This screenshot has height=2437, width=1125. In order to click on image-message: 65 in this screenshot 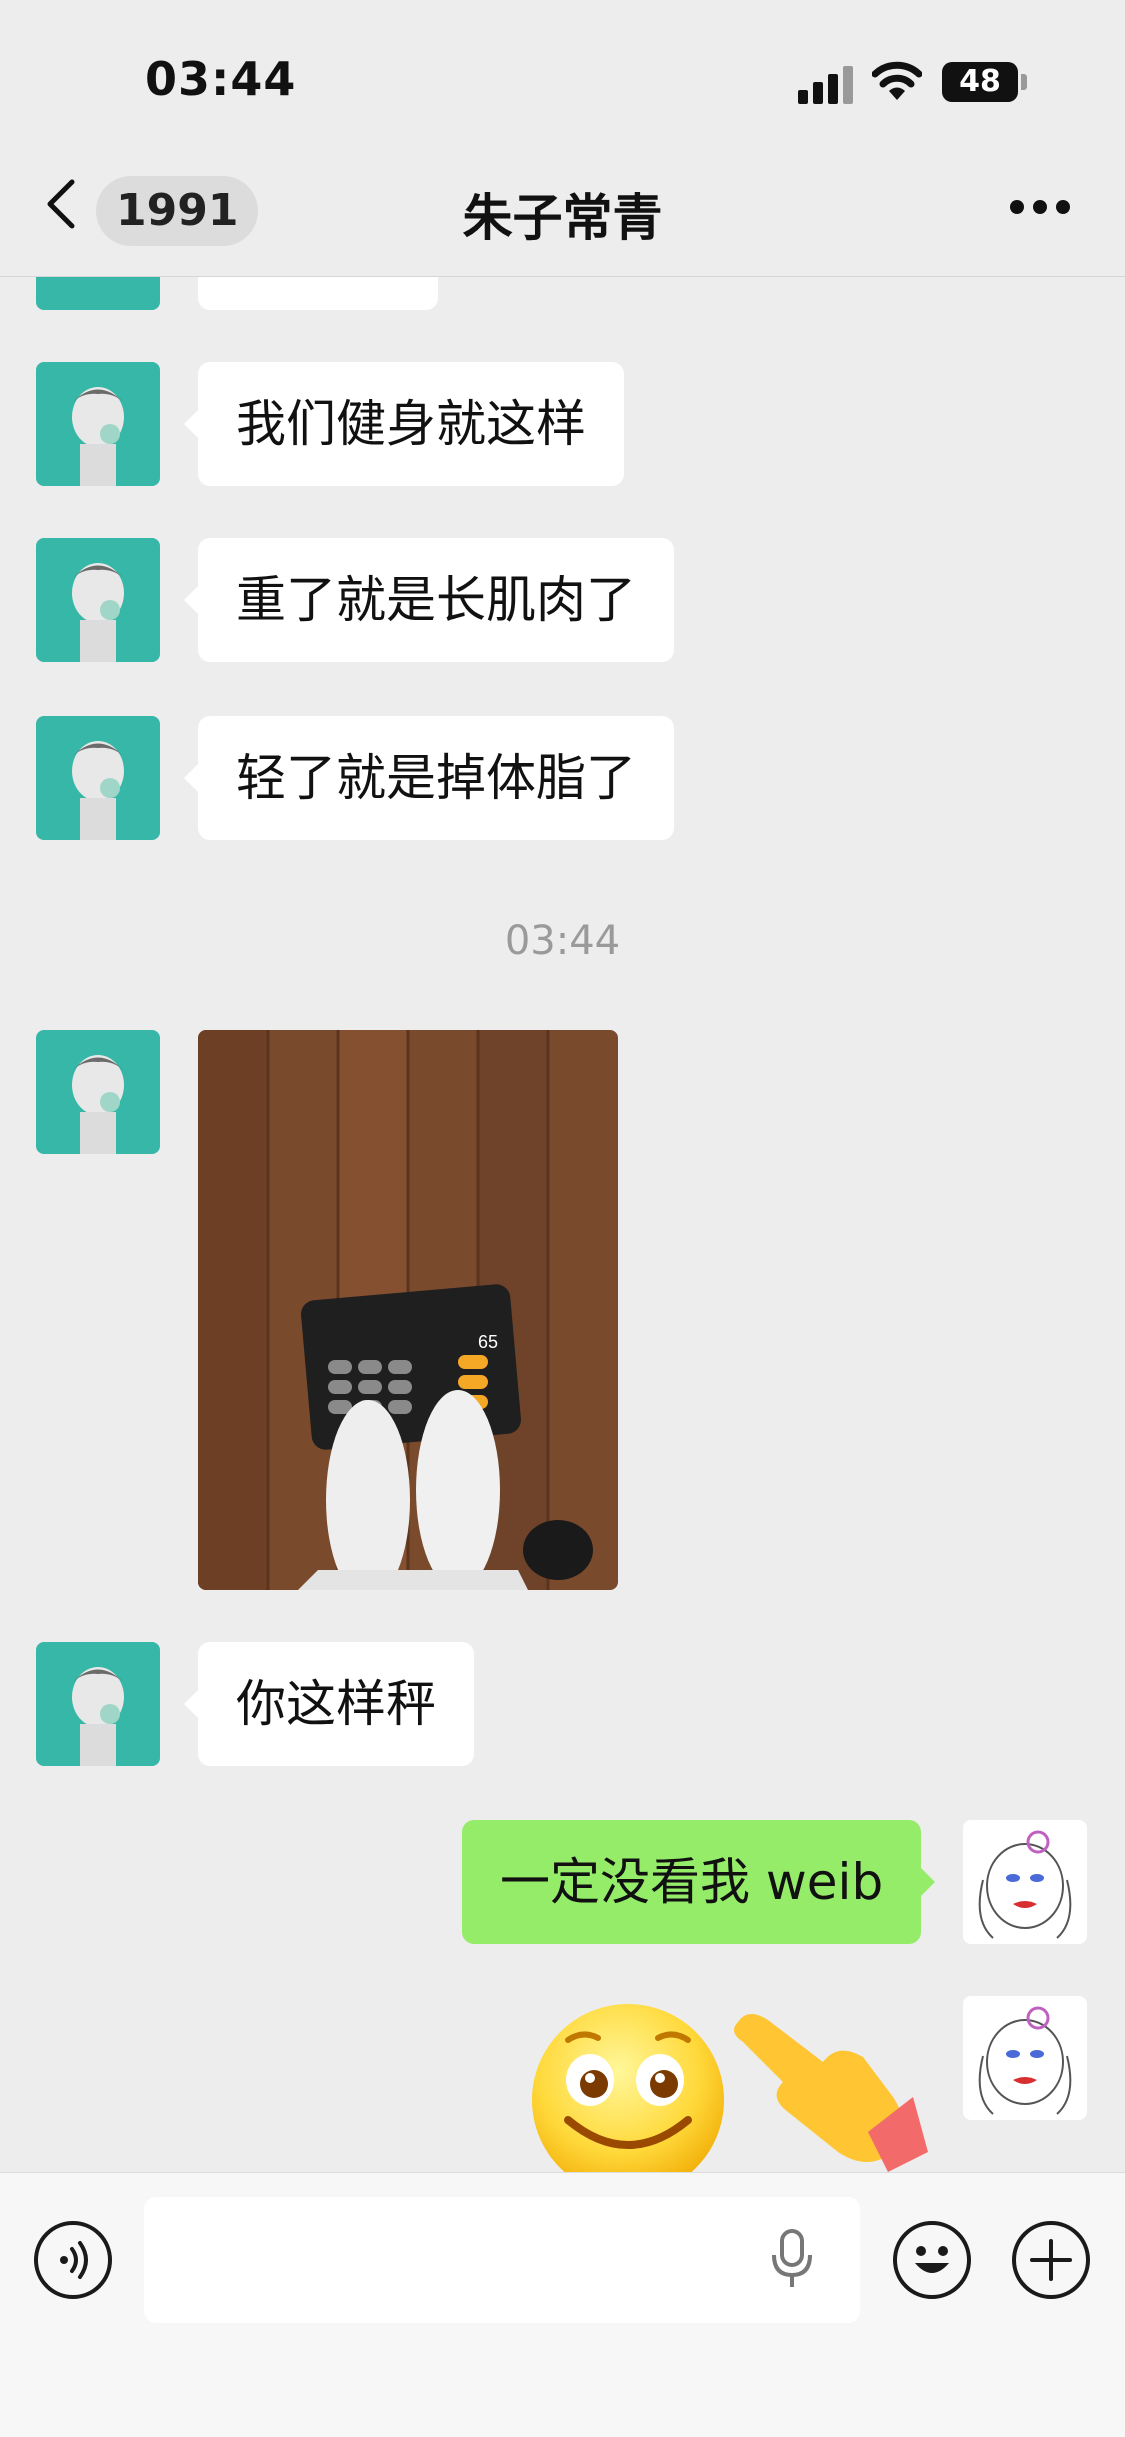, I will do `click(408, 1310)`.